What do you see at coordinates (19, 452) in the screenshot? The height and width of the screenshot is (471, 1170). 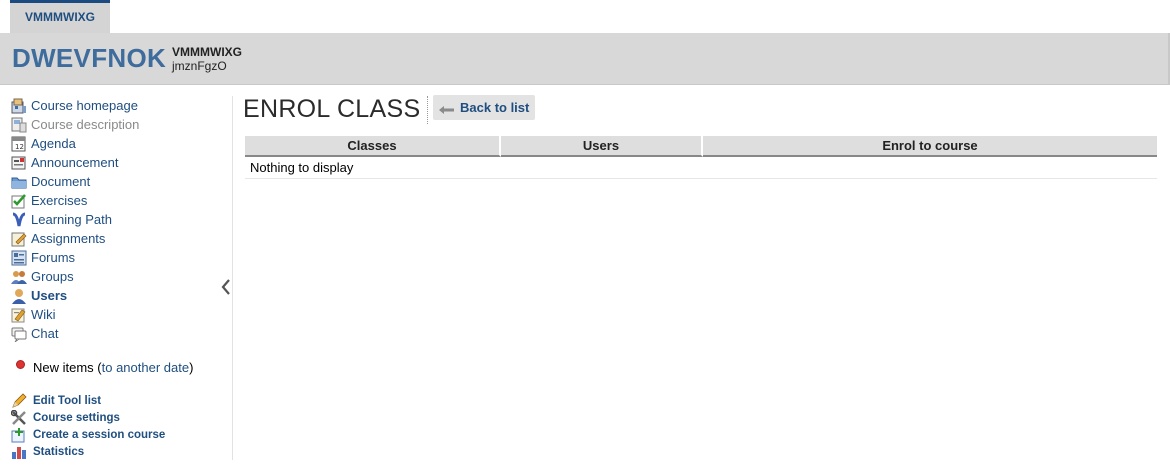 I see `statistics-icon` at bounding box center [19, 452].